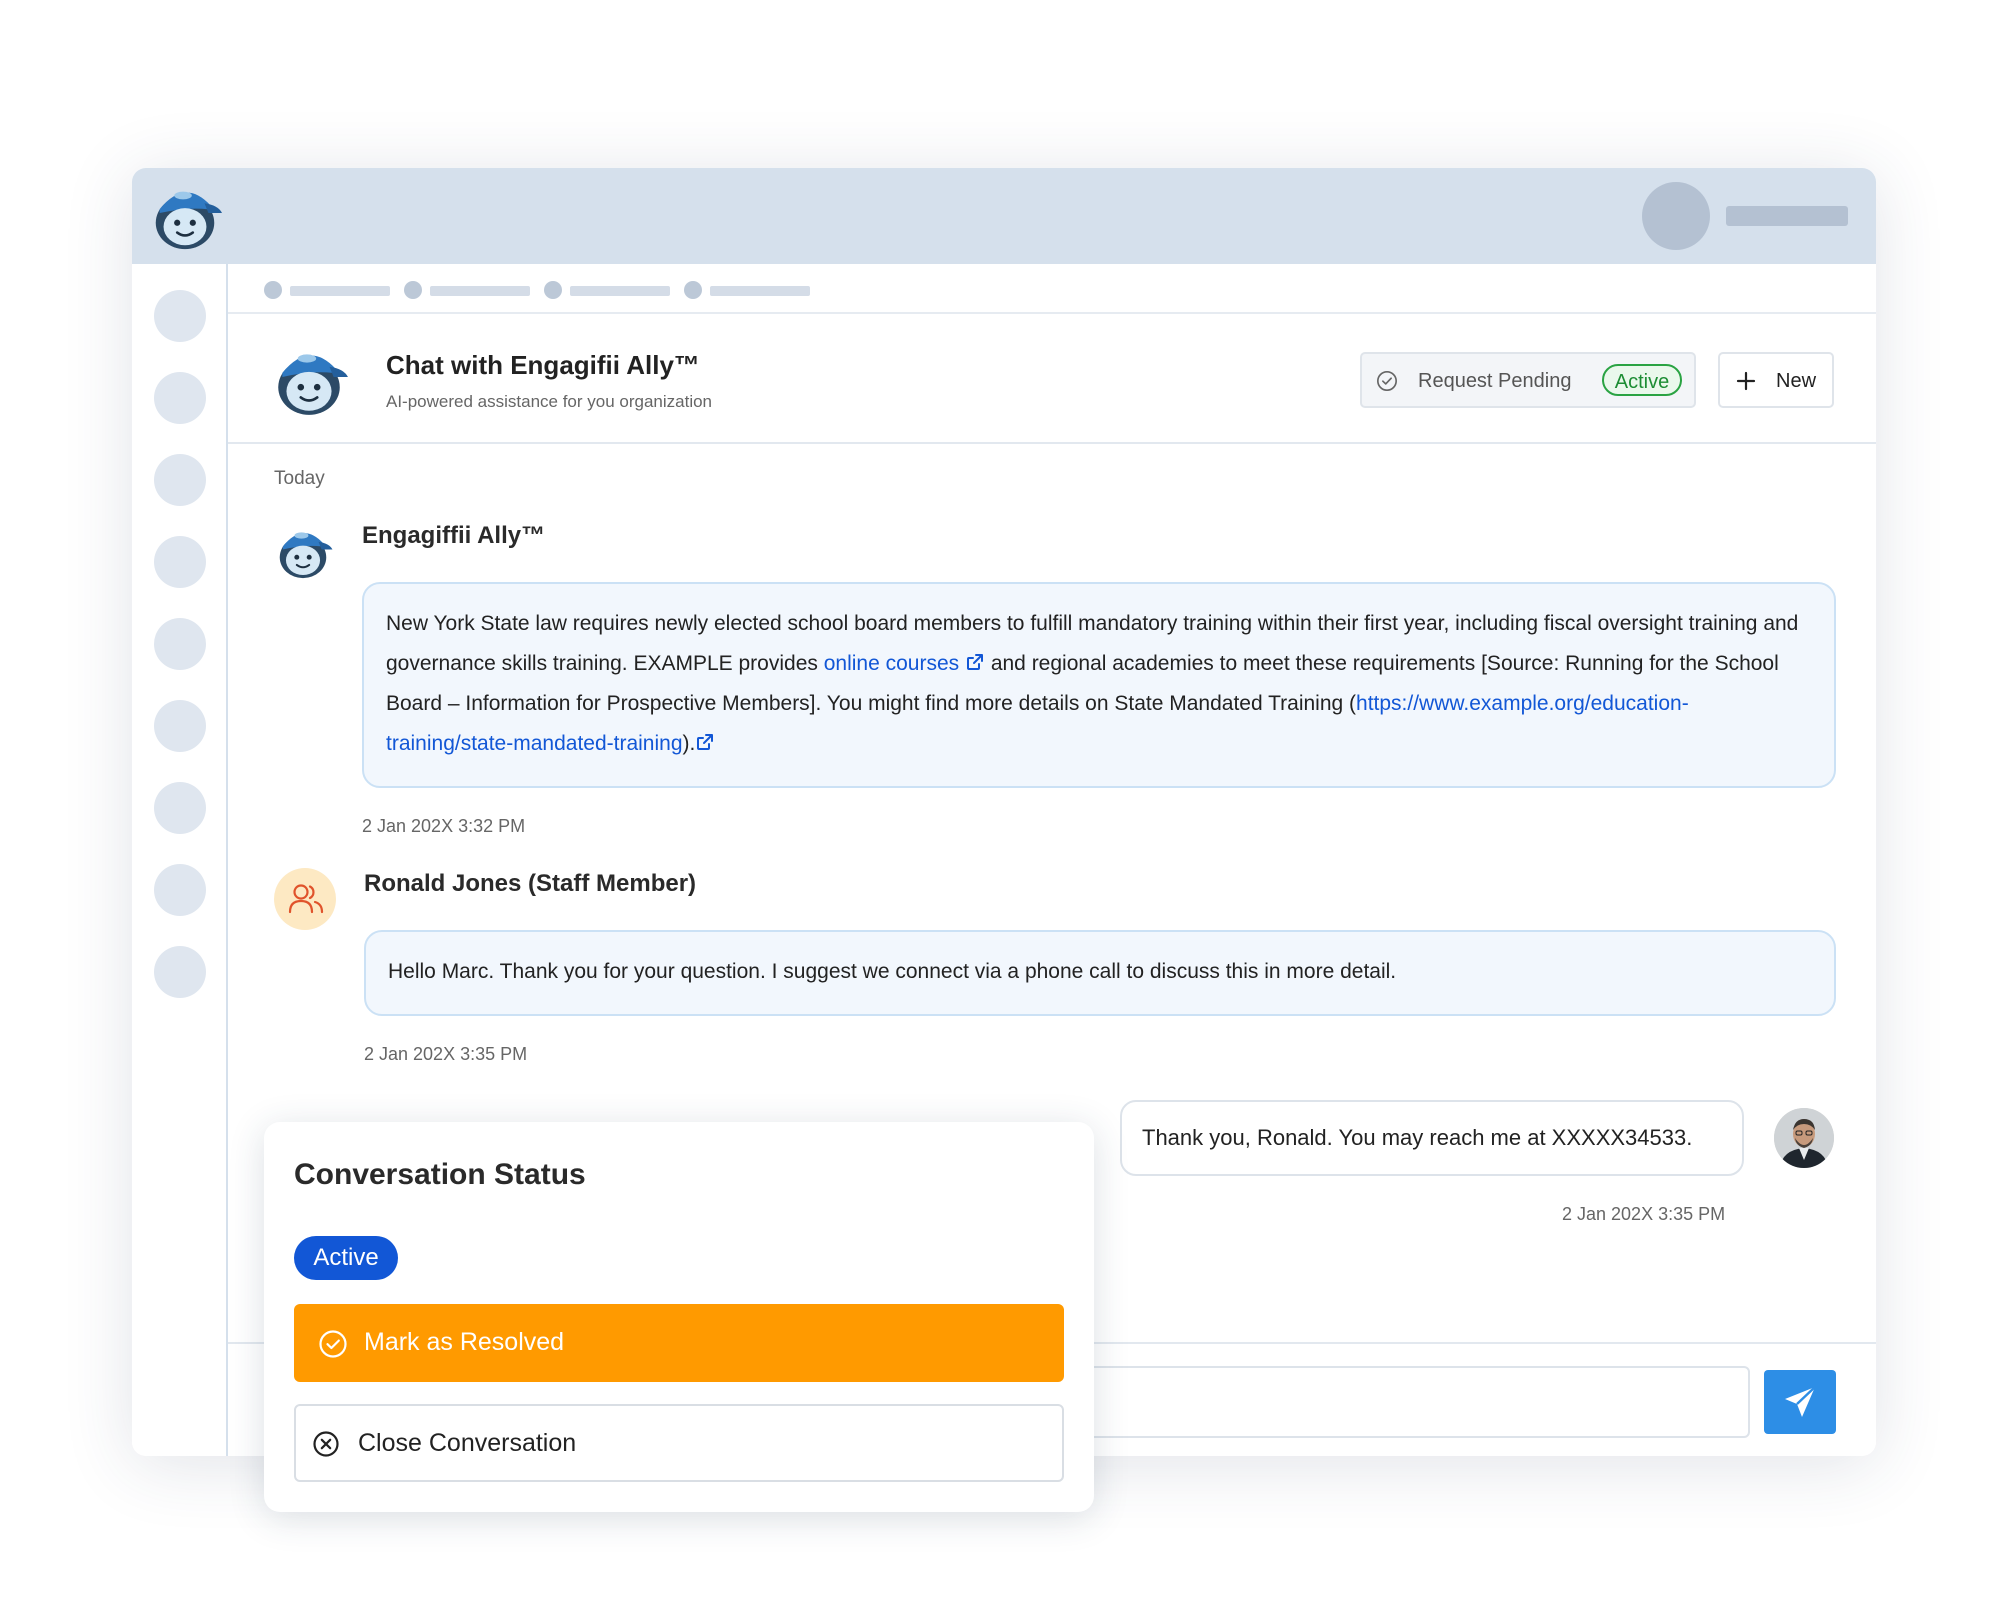  What do you see at coordinates (1787, 216) in the screenshot?
I see `user-name-placeholder` at bounding box center [1787, 216].